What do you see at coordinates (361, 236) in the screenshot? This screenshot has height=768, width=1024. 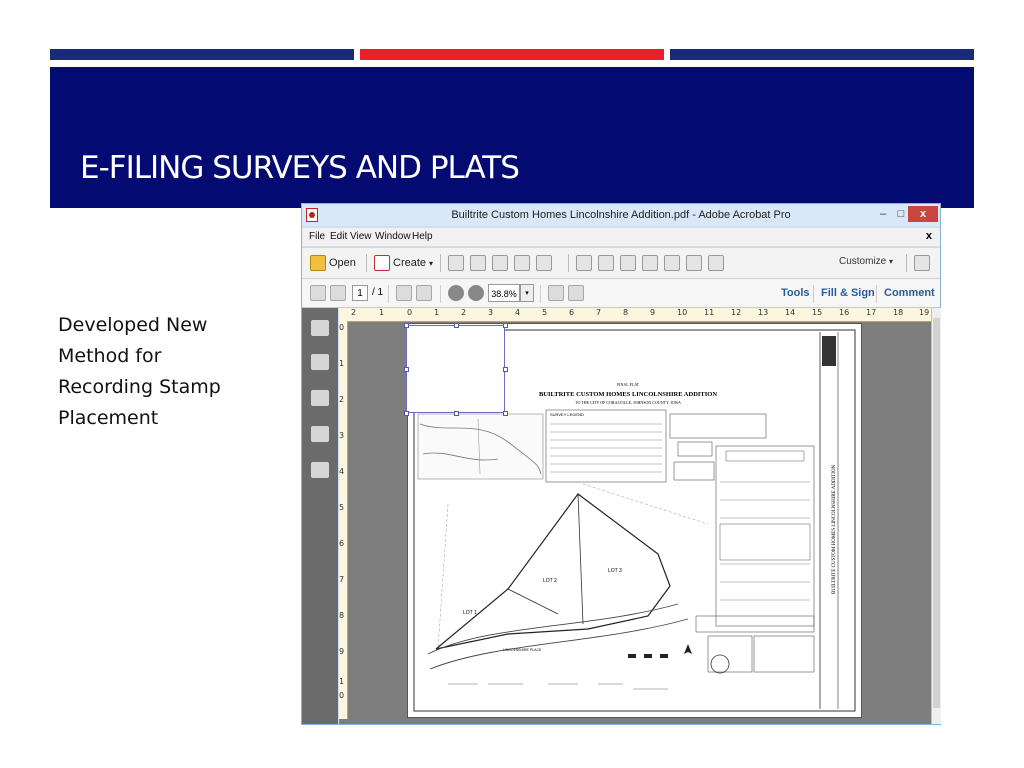 I see `menu-view: View` at bounding box center [361, 236].